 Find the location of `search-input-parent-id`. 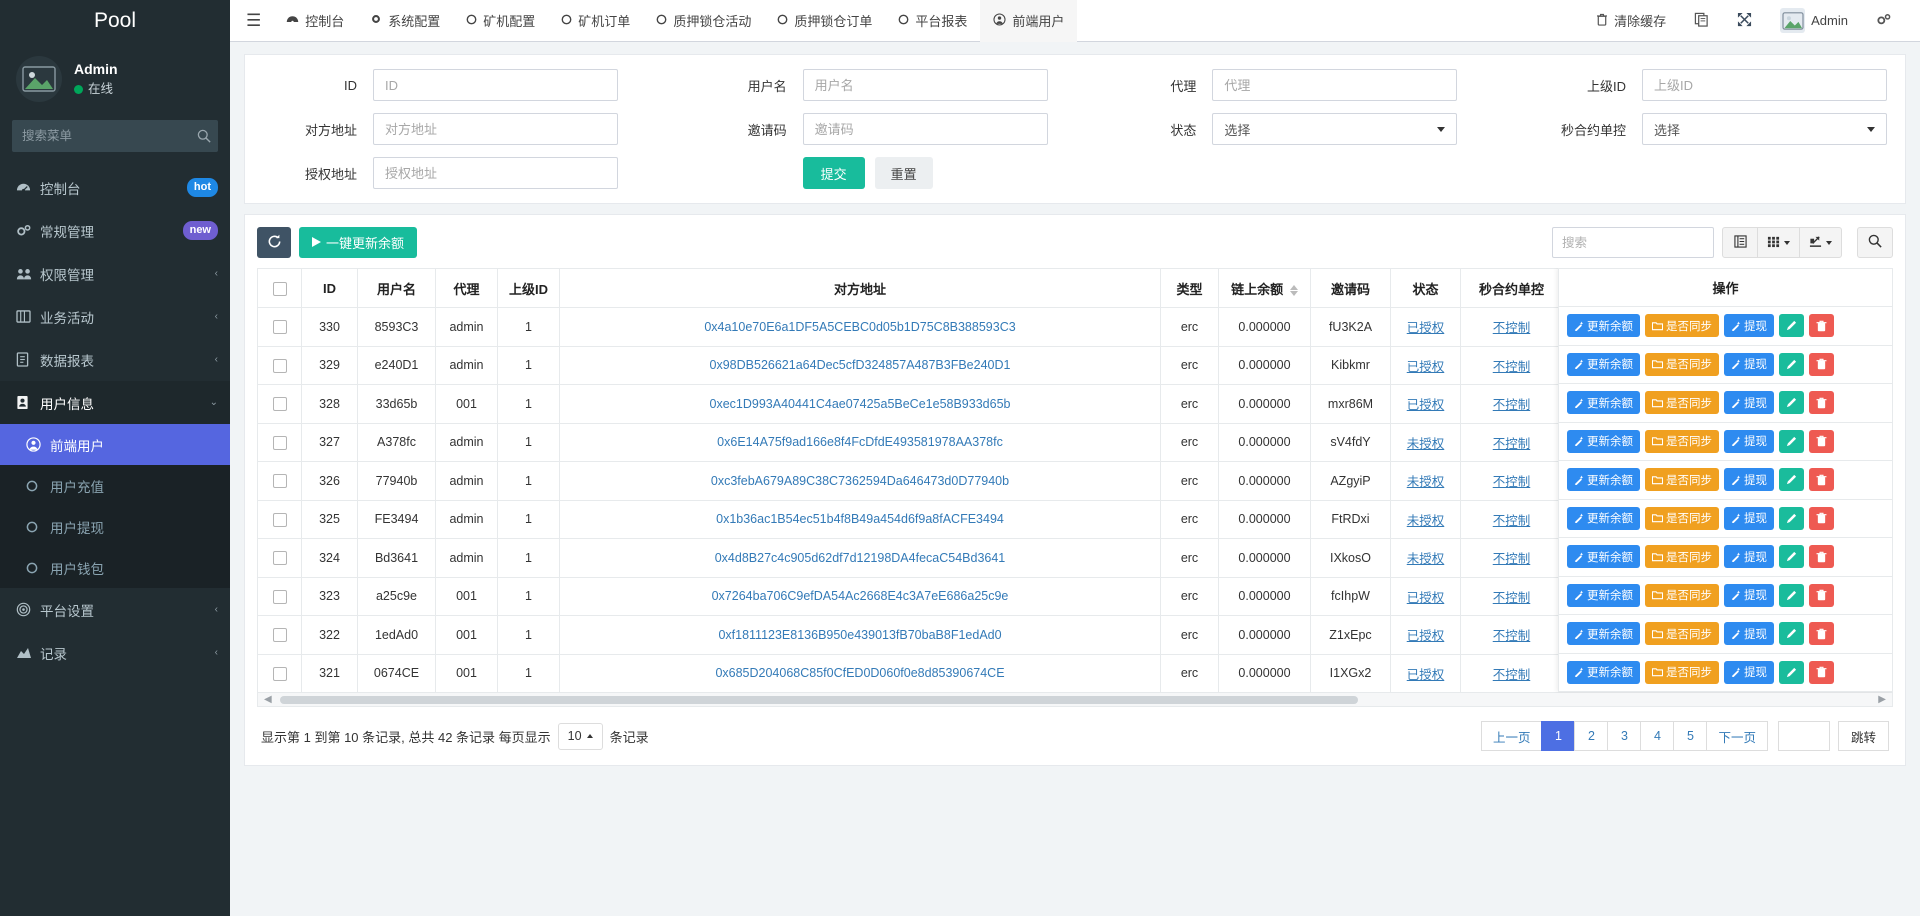

search-input-parent-id is located at coordinates (1764, 85).